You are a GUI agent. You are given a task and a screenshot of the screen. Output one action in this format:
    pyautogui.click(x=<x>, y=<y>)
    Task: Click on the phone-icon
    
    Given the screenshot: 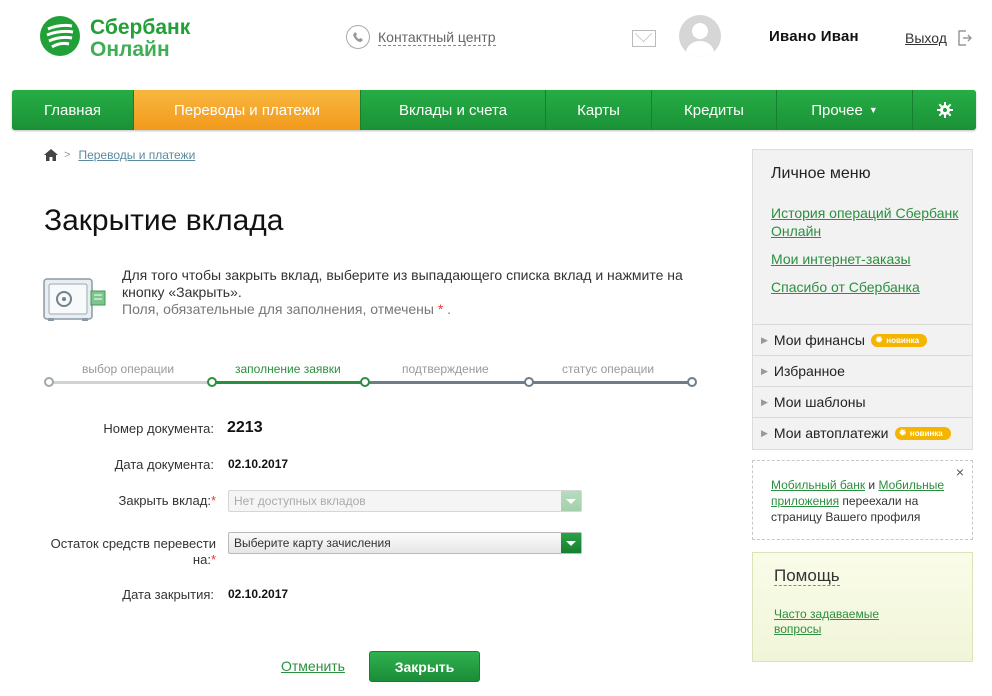 What is the action you would take?
    pyautogui.click(x=358, y=37)
    